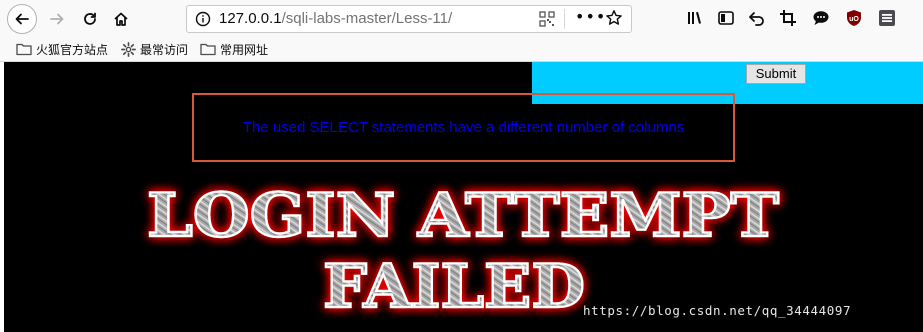  I want to click on bookmarks-bar: 火狐官方站点 最常访问 常用网址, so click(461, 49).